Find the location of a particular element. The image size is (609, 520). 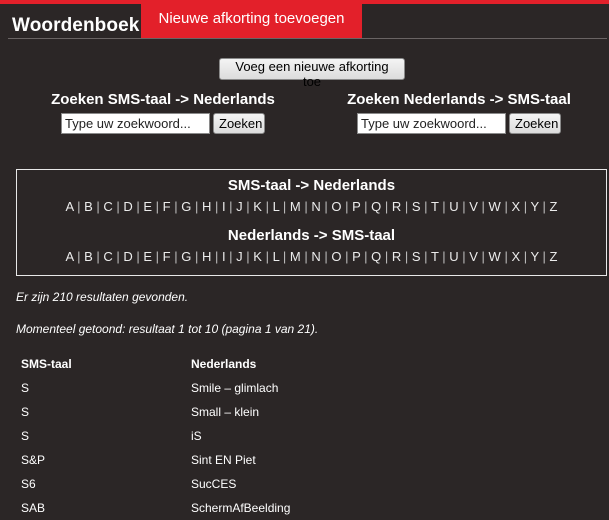

nl-to-sms-letter-link: Q is located at coordinates (376, 256).